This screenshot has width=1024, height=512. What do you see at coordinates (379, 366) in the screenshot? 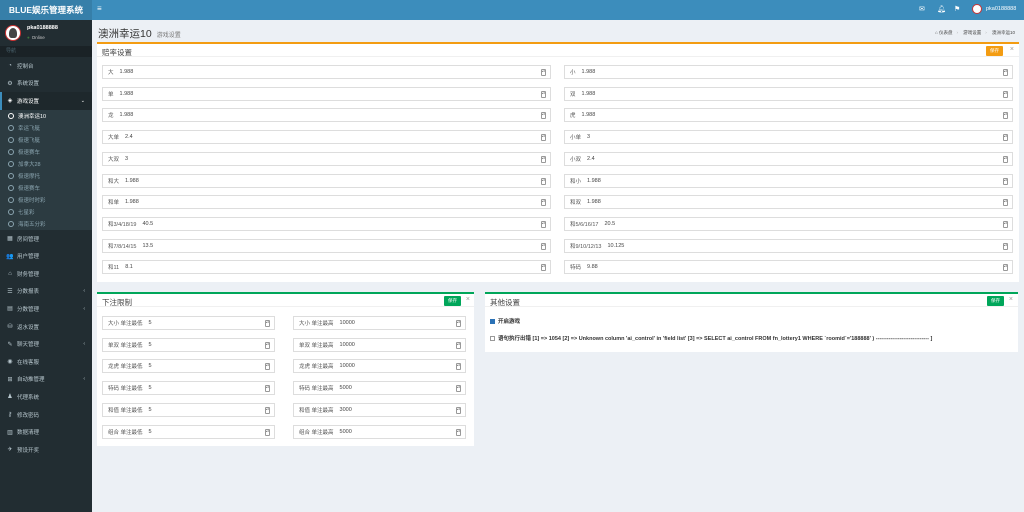
I see `number-input: 龙虎 单注最高 10000 ▴▾` at bounding box center [379, 366].